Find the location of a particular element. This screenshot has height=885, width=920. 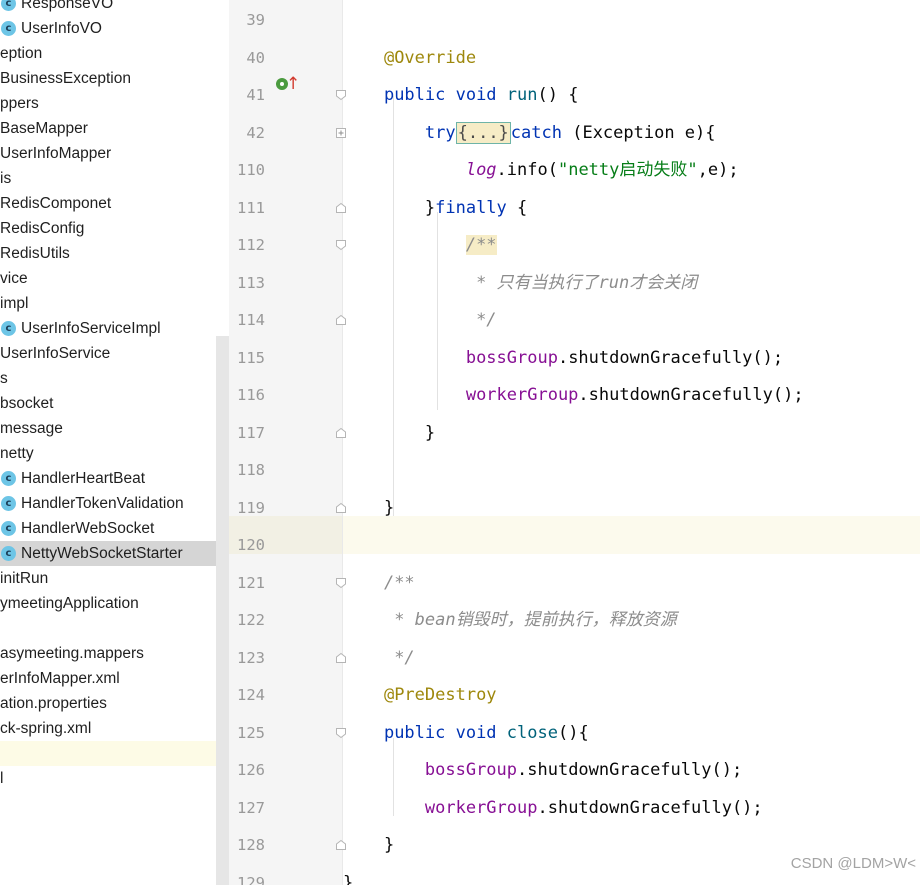

line-number: 126 is located at coordinates (251, 770).